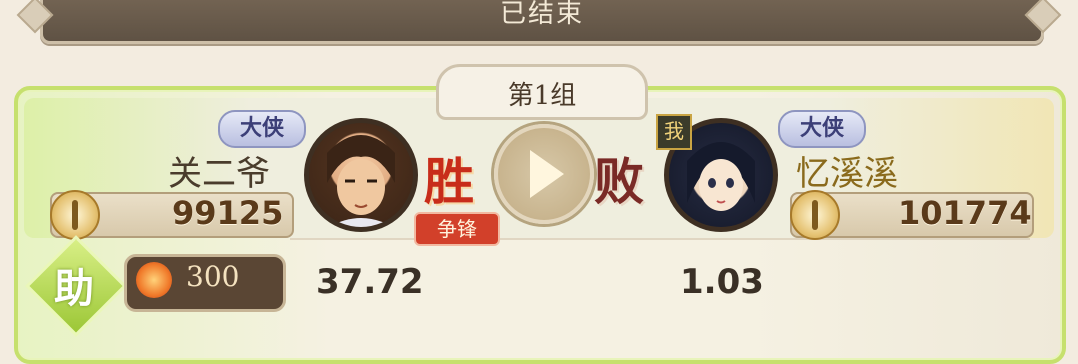 Image resolution: width=1078 pixels, height=364 pixels. I want to click on lose-label: 败, so click(619, 181).